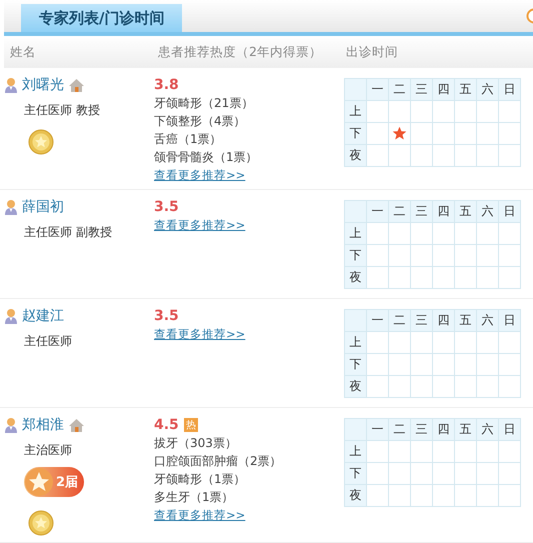 This screenshot has width=533, height=543. What do you see at coordinates (166, 85) in the screenshot?
I see `rating-score: 3.8` at bounding box center [166, 85].